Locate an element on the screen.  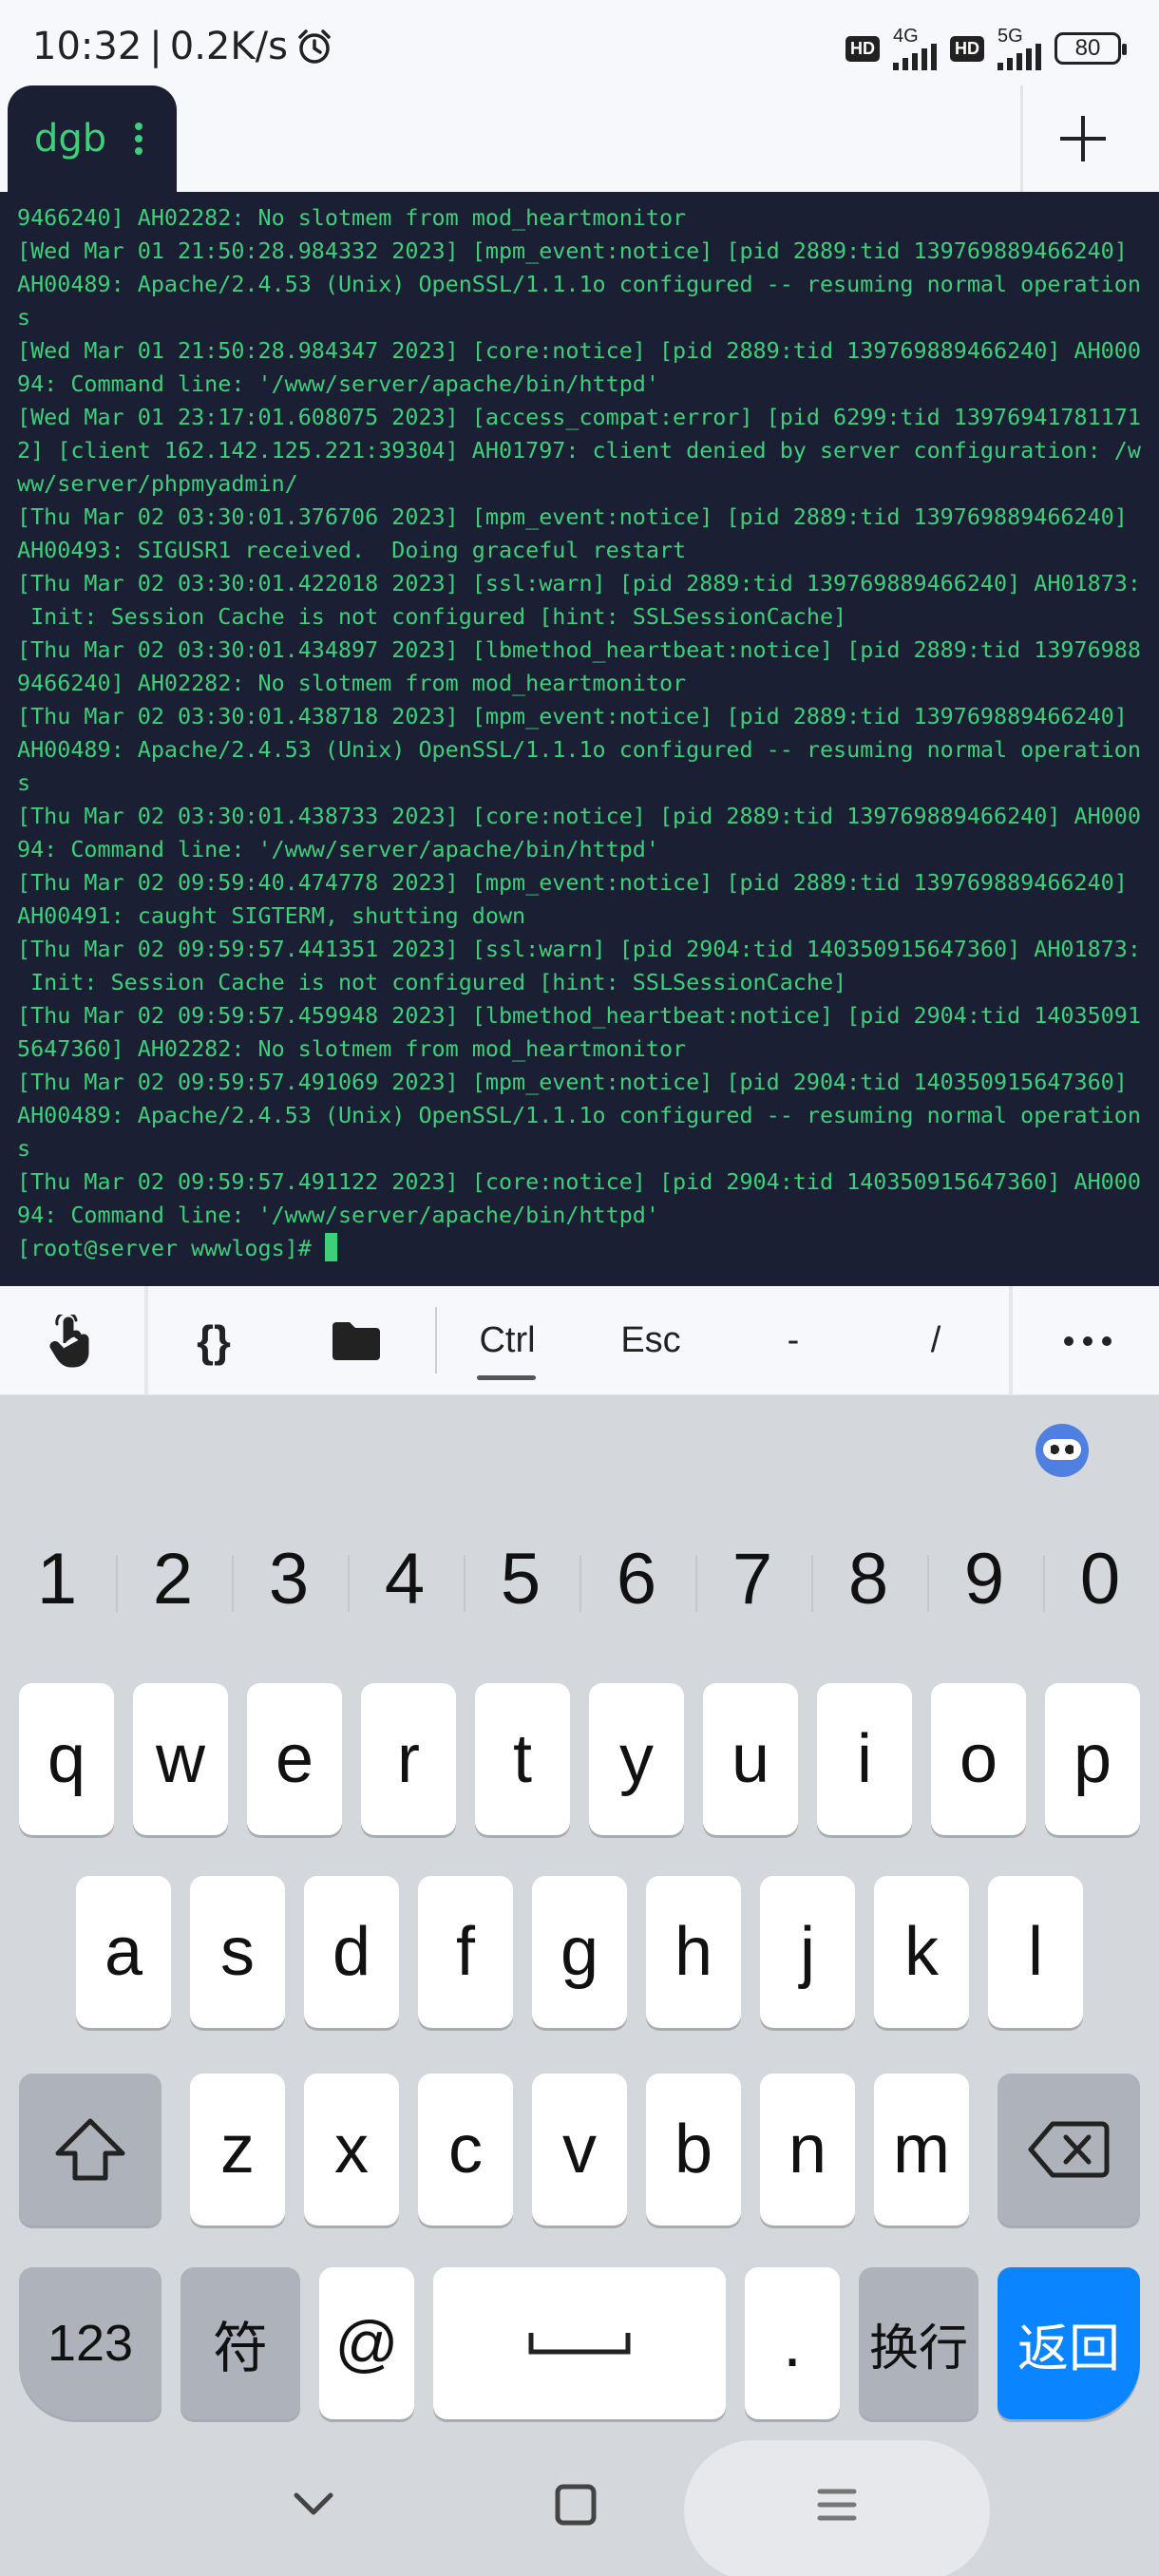
dash-label: - is located at coordinates (793, 1340).